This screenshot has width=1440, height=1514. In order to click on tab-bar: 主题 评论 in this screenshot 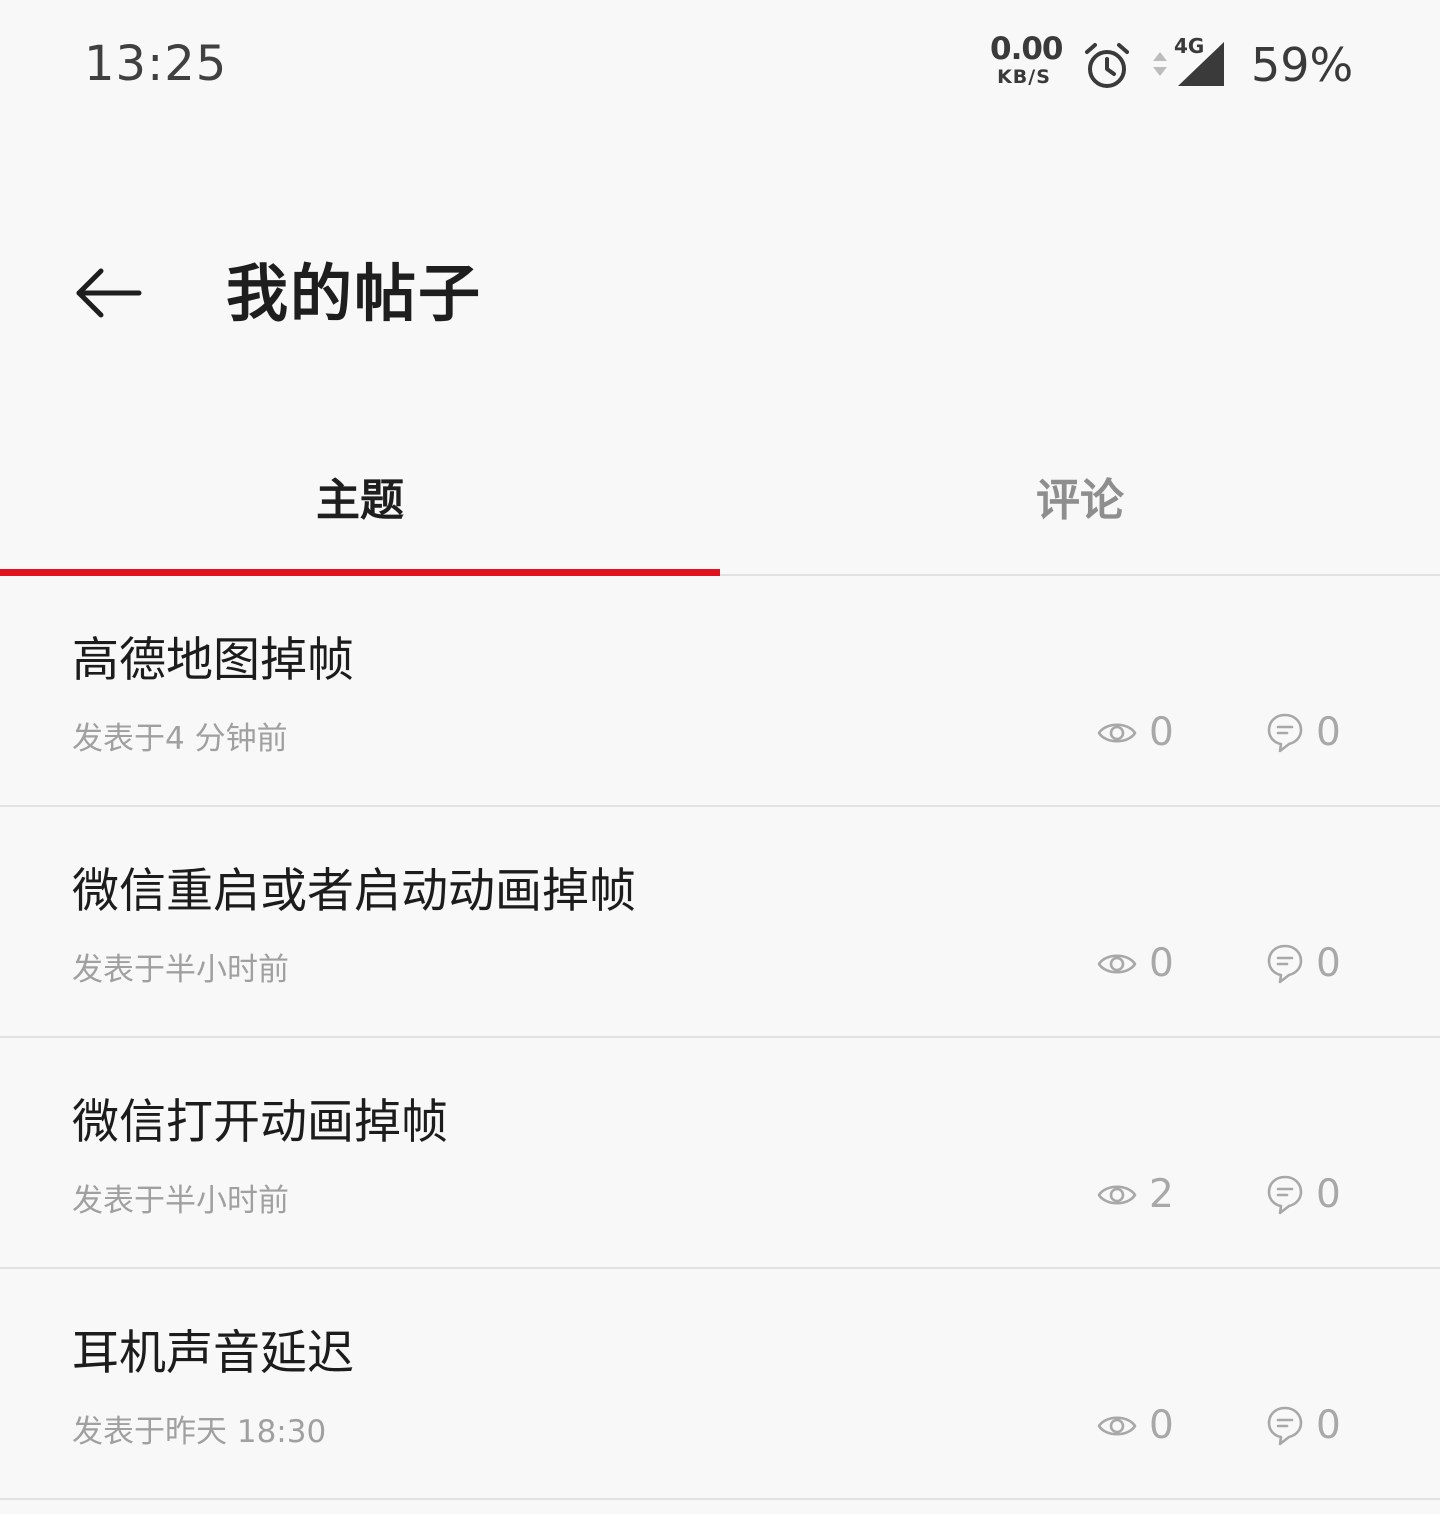, I will do `click(720, 503)`.